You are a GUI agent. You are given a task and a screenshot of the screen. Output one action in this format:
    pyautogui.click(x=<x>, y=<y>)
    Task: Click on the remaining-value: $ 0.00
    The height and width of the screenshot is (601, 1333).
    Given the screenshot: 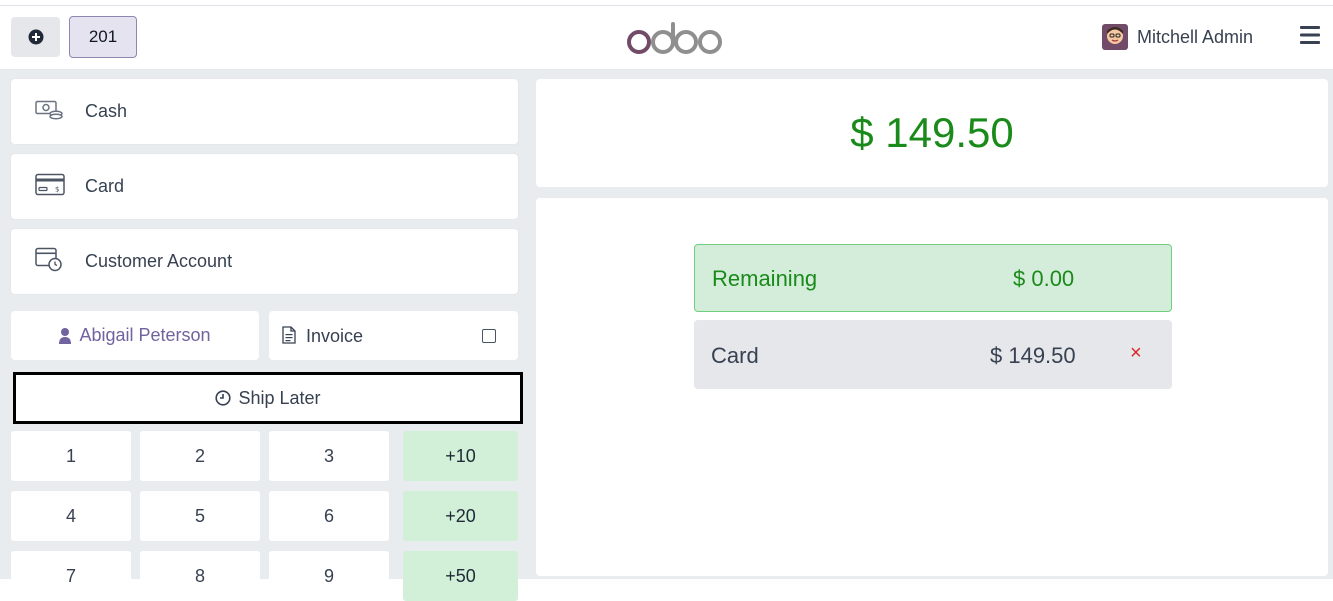 What is the action you would take?
    pyautogui.click(x=1044, y=278)
    